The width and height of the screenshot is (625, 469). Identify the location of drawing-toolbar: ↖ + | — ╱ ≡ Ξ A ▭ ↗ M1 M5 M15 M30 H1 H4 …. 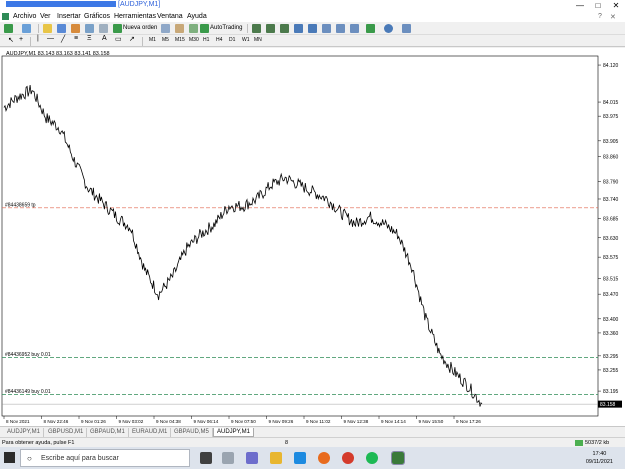
(312, 41).